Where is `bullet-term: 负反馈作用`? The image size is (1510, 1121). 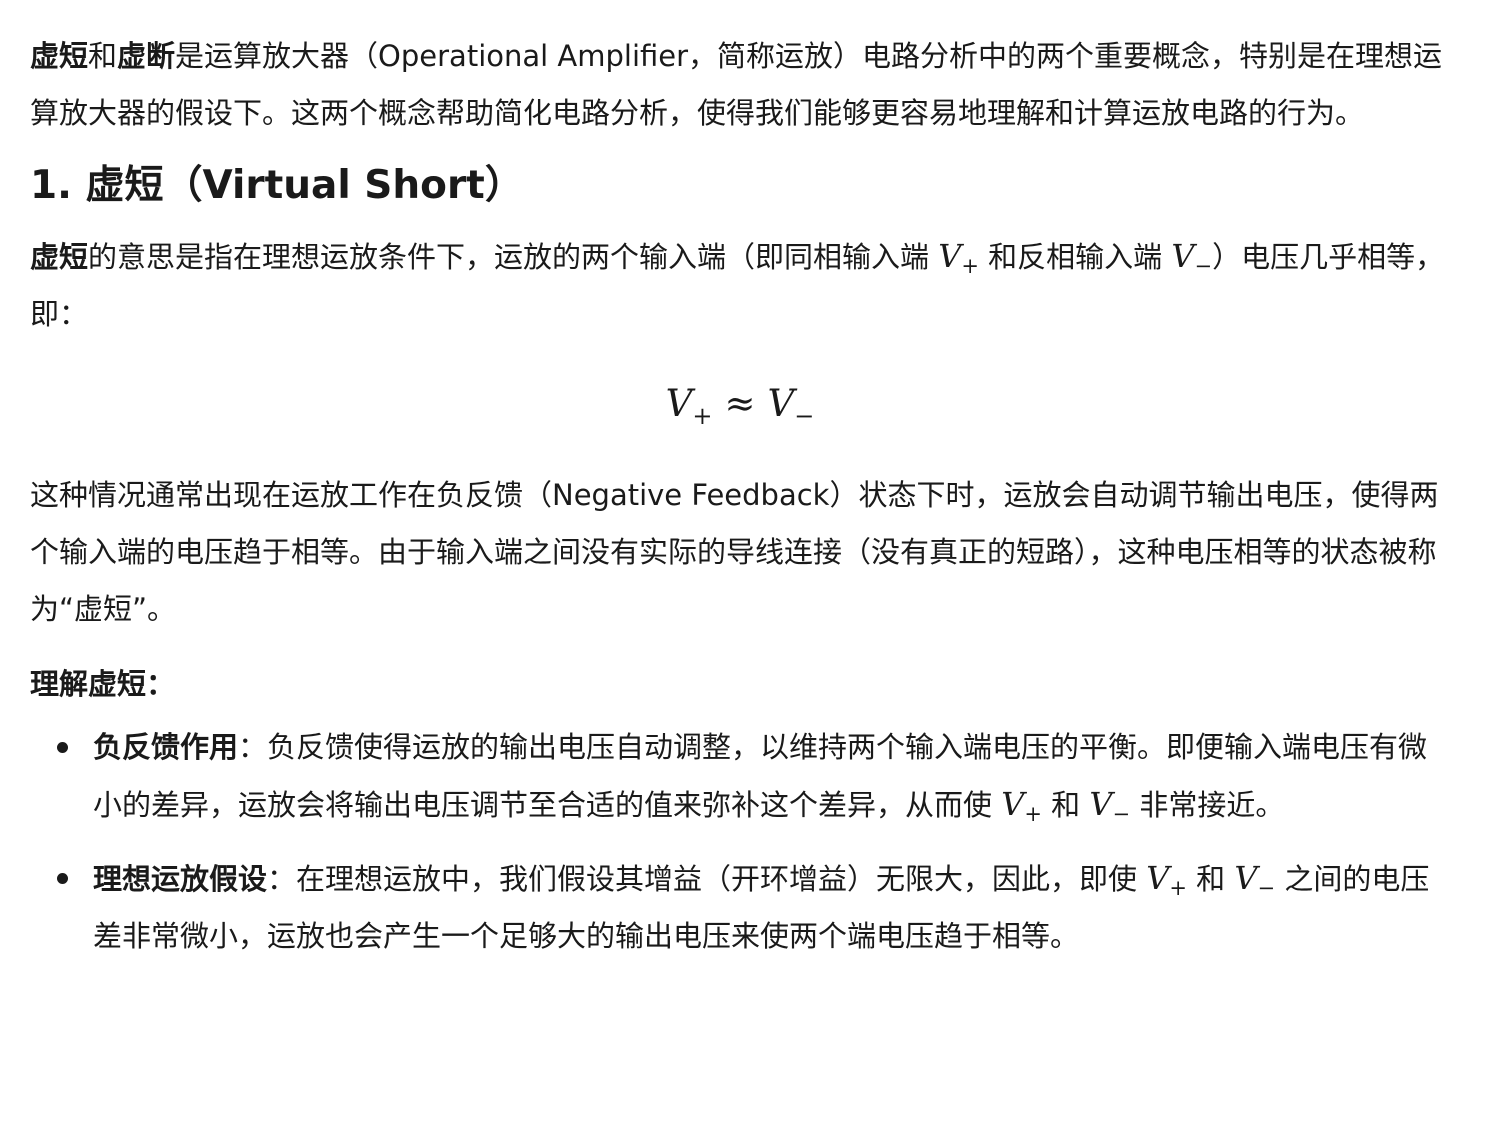
bullet-term: 负反馈作用 is located at coordinates (166, 747).